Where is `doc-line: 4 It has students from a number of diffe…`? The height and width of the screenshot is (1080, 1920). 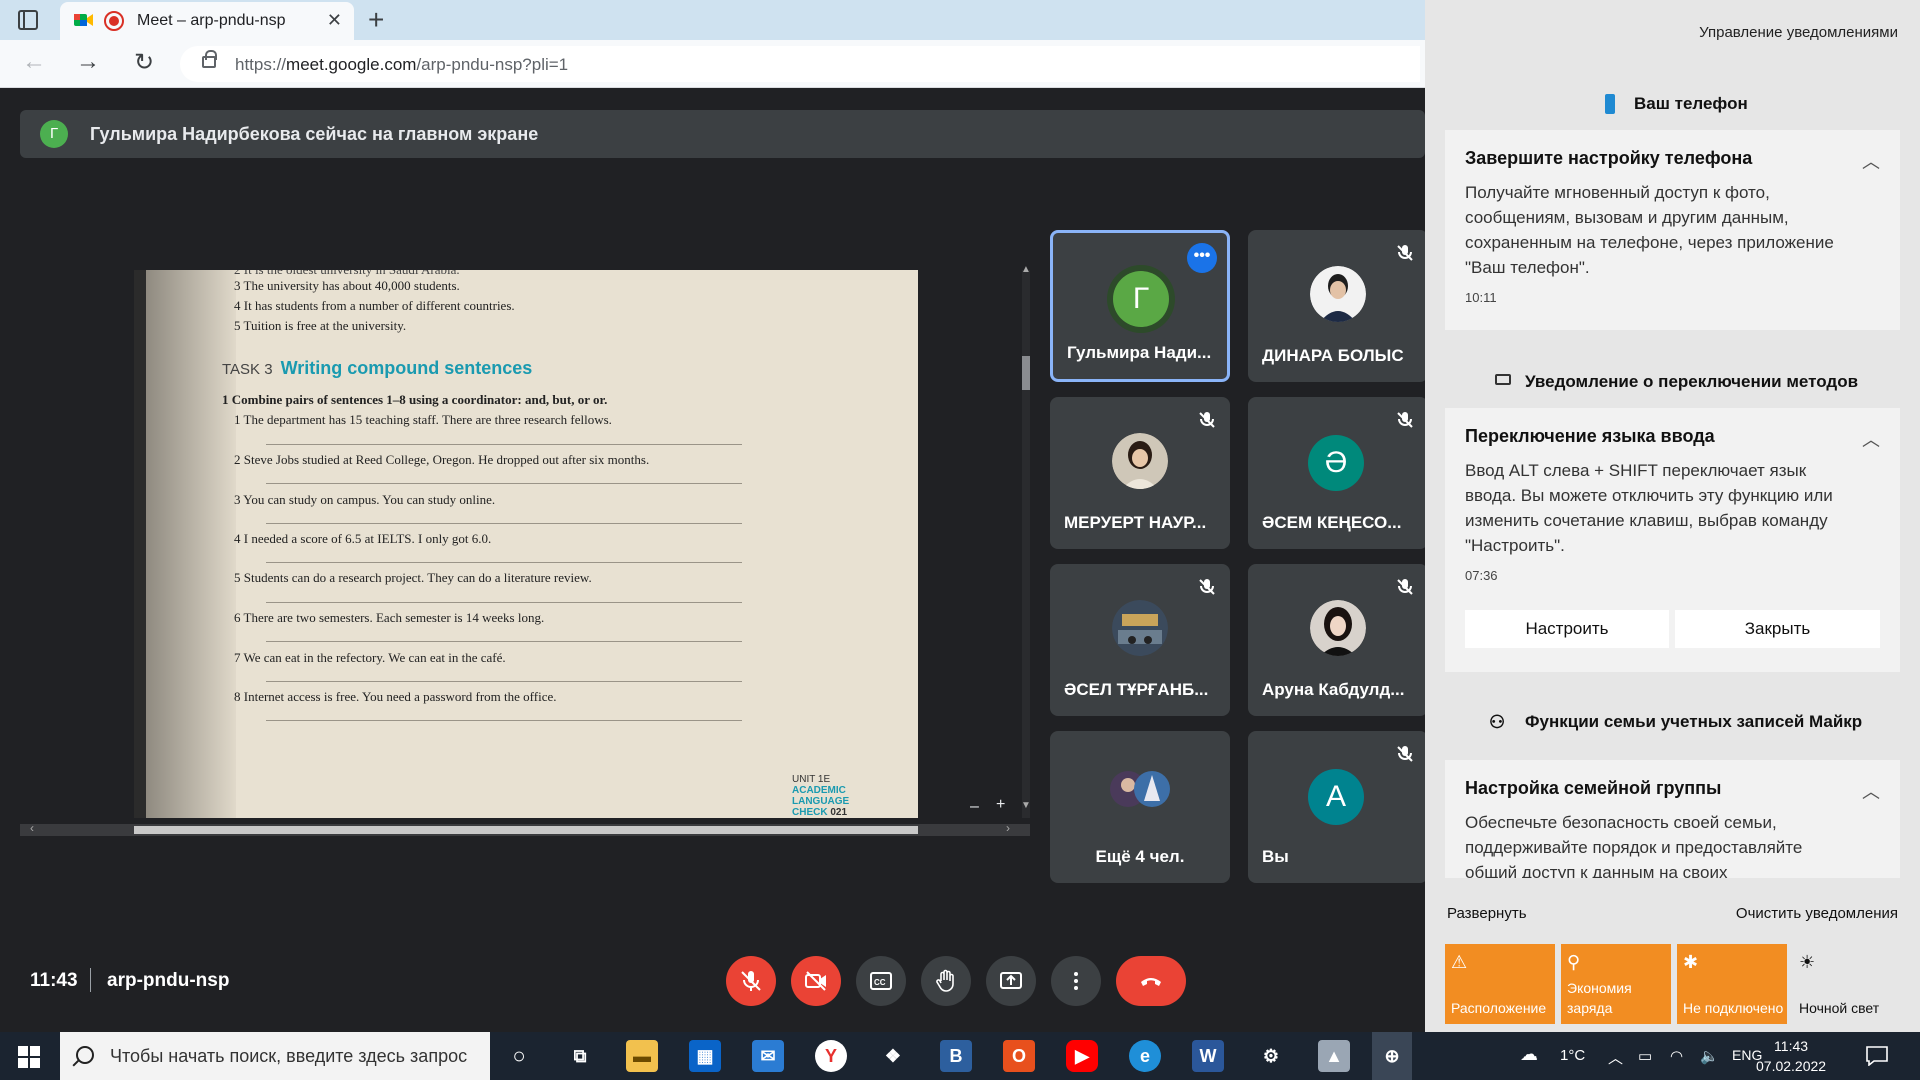
doc-line: 4 It has students from a number of diffe… is located at coordinates (374, 305).